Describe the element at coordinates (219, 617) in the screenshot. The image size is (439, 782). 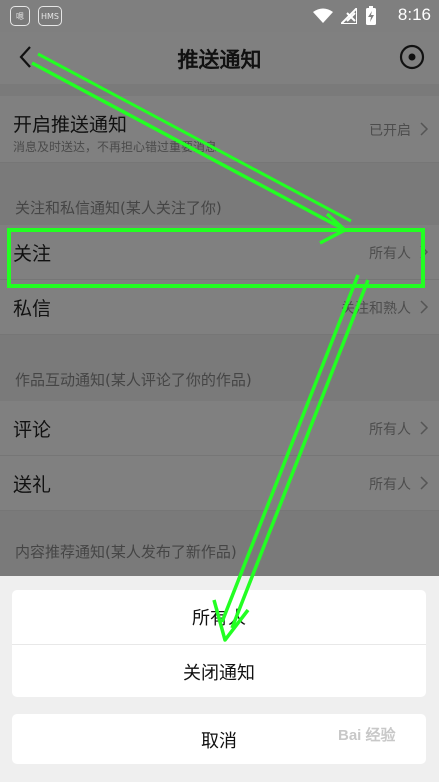
I see `option-all-button: 所有人` at that location.